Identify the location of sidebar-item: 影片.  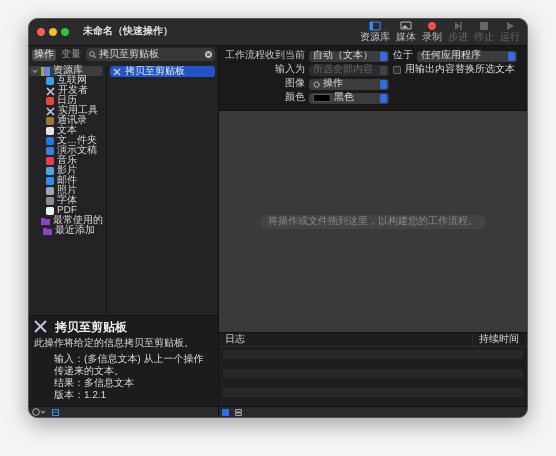
(66, 171).